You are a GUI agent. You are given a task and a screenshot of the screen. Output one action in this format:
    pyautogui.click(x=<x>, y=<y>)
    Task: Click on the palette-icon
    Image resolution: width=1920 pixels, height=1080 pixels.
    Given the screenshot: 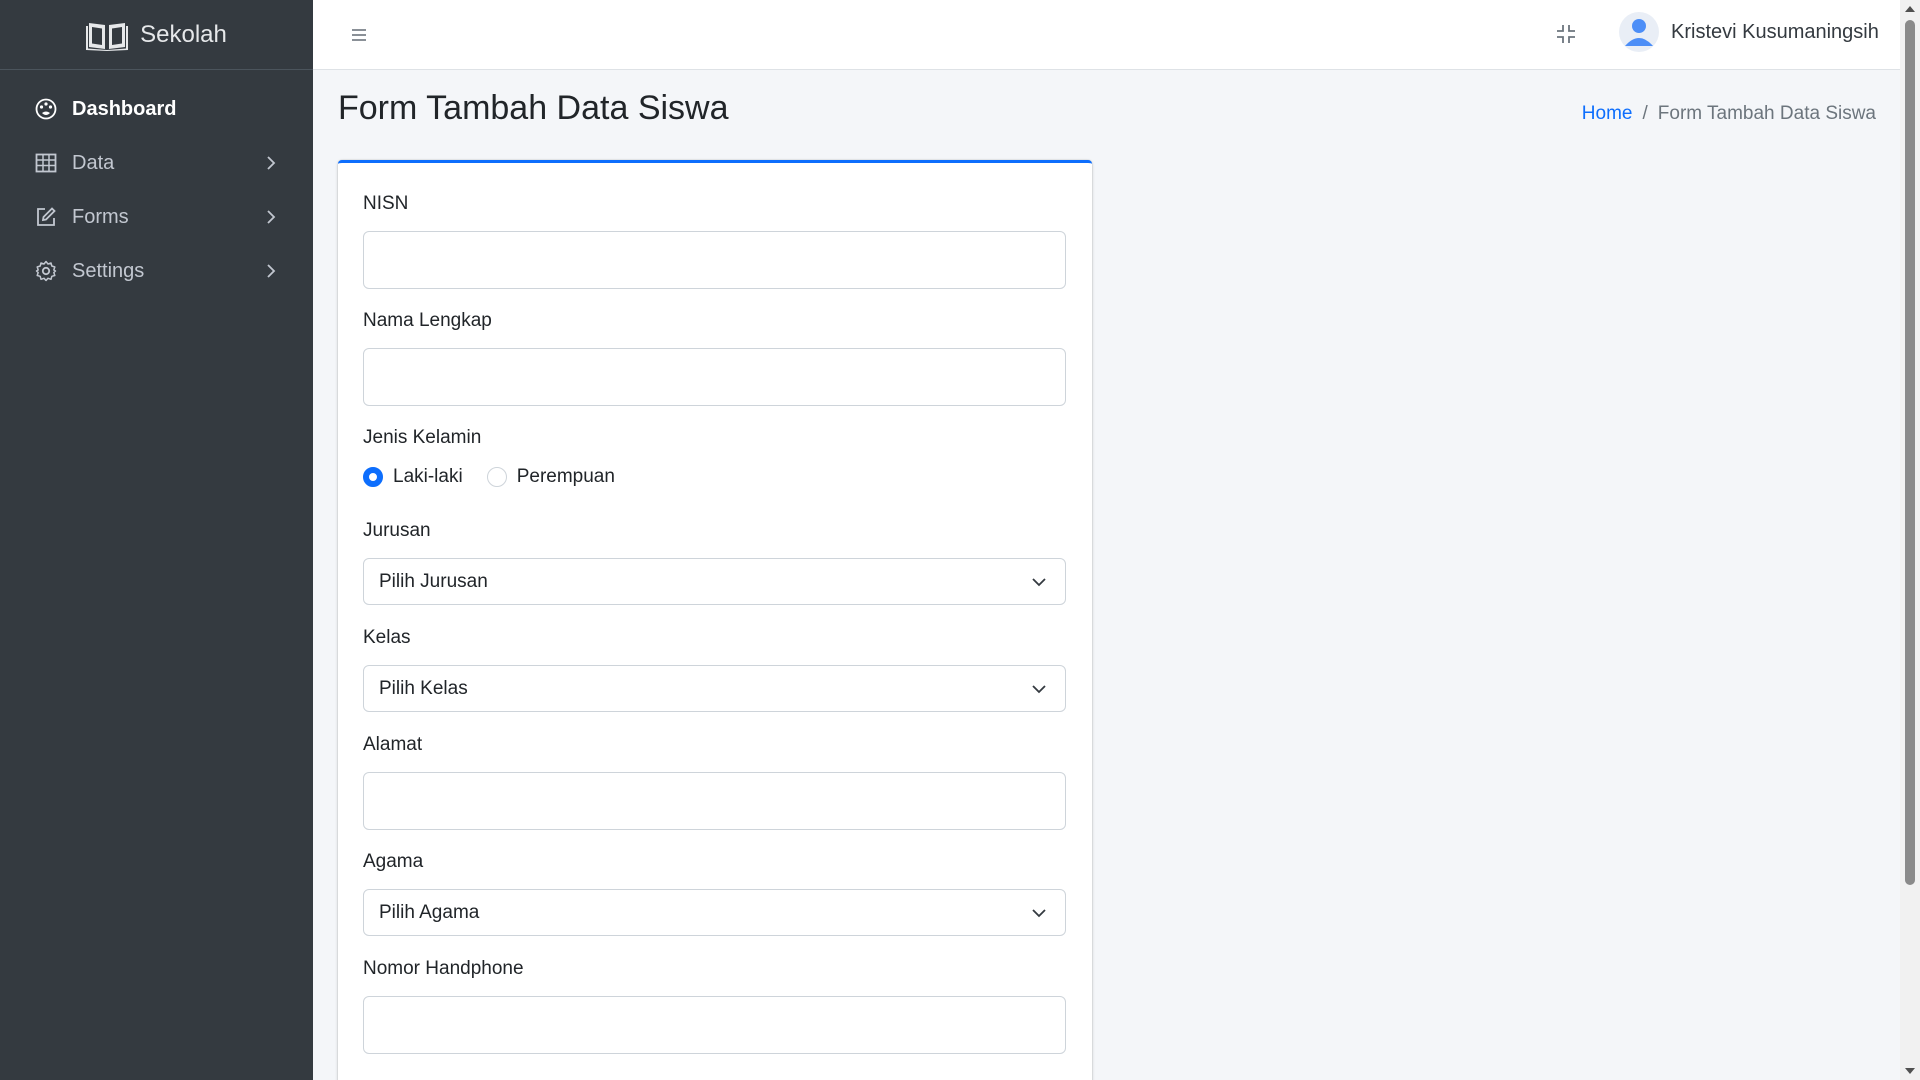 What is the action you would take?
    pyautogui.click(x=46, y=109)
    